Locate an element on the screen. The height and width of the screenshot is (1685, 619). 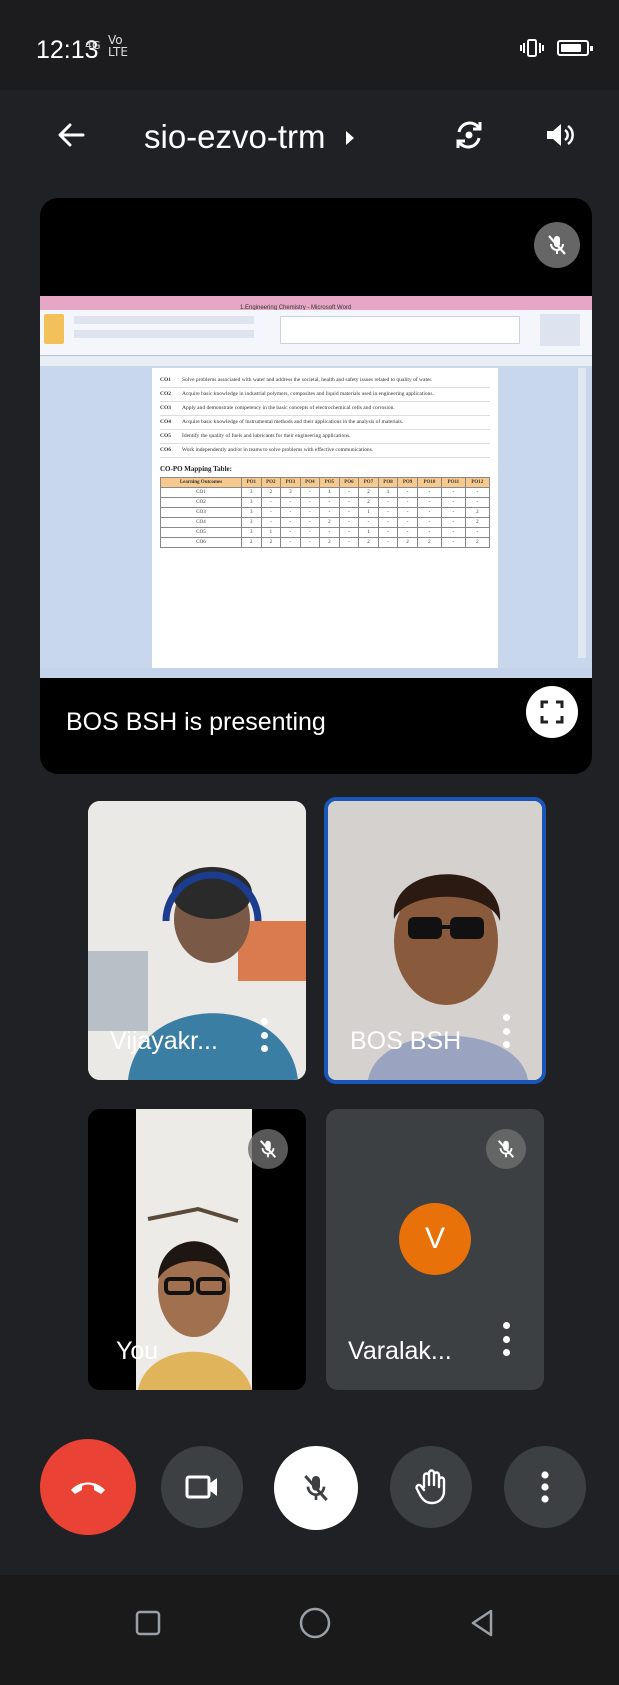
camera-toggle-button is located at coordinates (202, 1487).